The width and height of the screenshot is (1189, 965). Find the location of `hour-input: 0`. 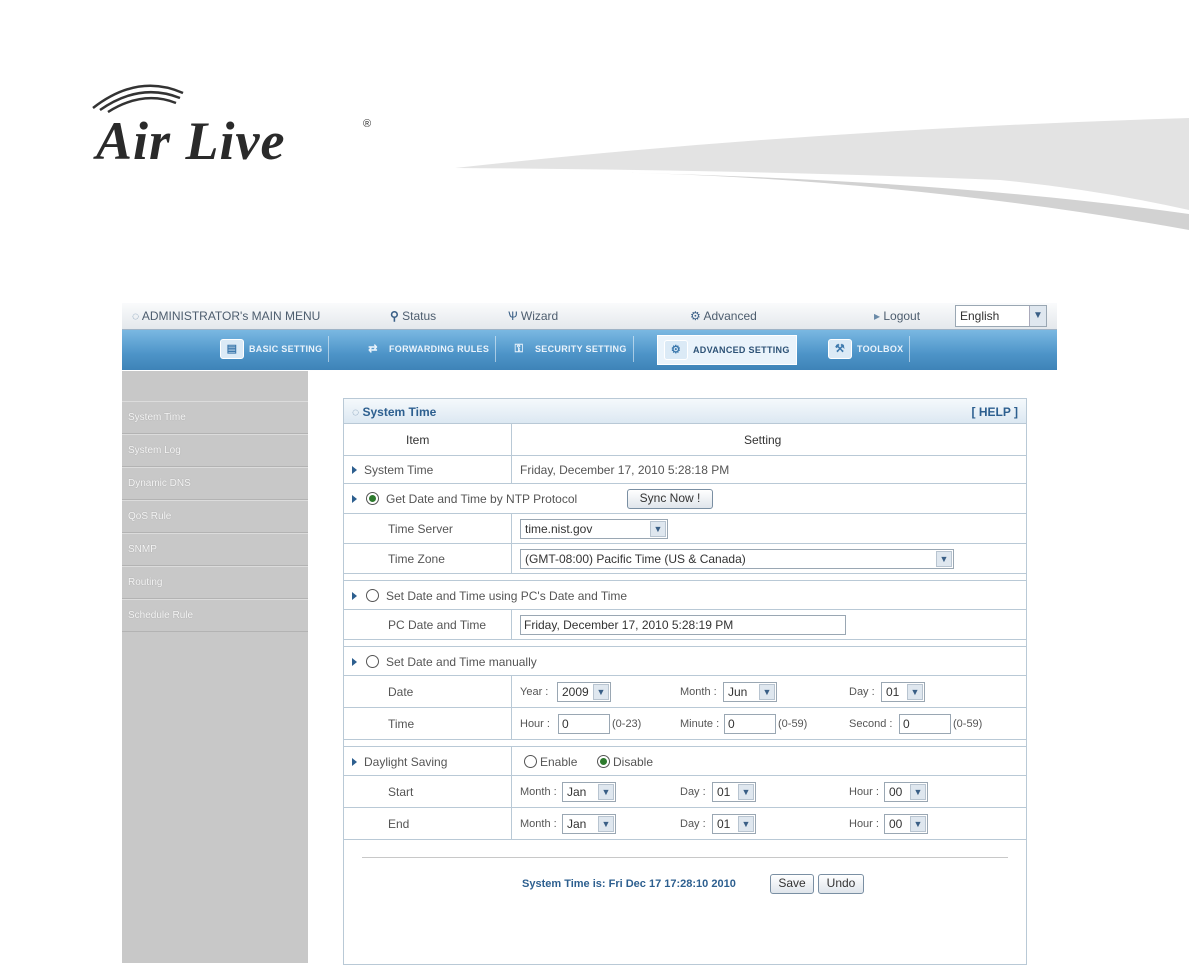

hour-input: 0 is located at coordinates (584, 724).